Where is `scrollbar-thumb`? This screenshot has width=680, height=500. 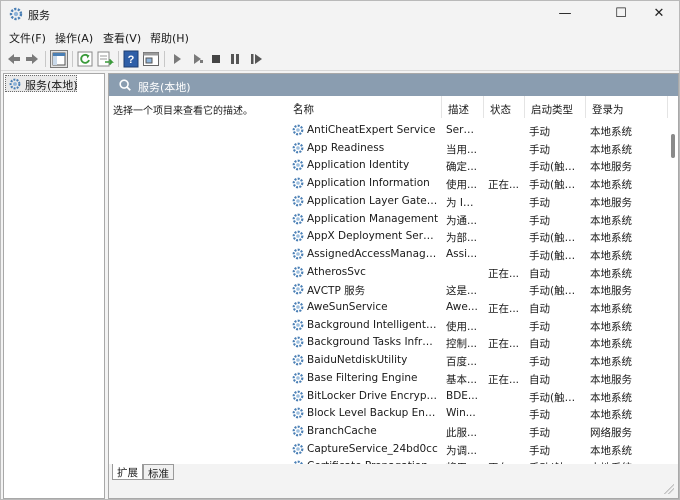
scrollbar-thumb is located at coordinates (673, 146).